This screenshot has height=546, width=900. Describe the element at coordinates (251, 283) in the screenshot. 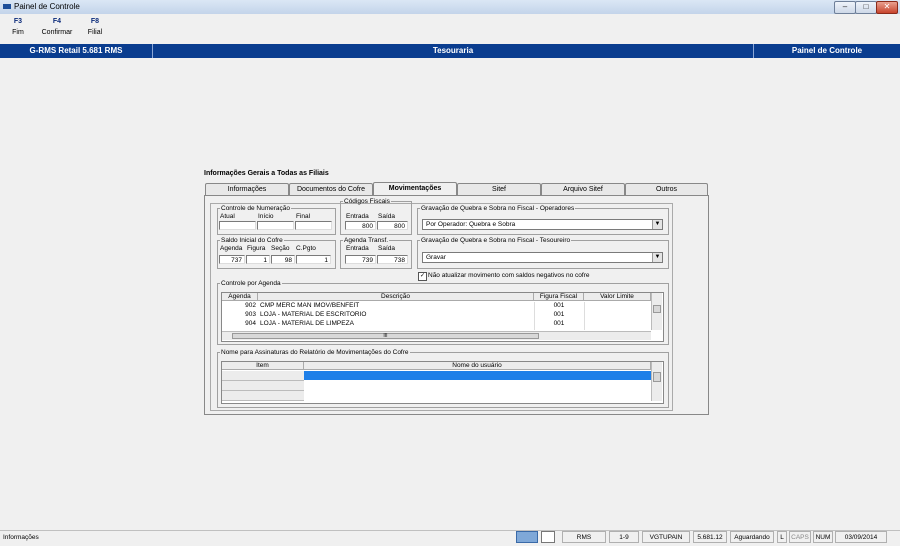

I see `controle-agenda-legend: Controle por Agenda` at that location.